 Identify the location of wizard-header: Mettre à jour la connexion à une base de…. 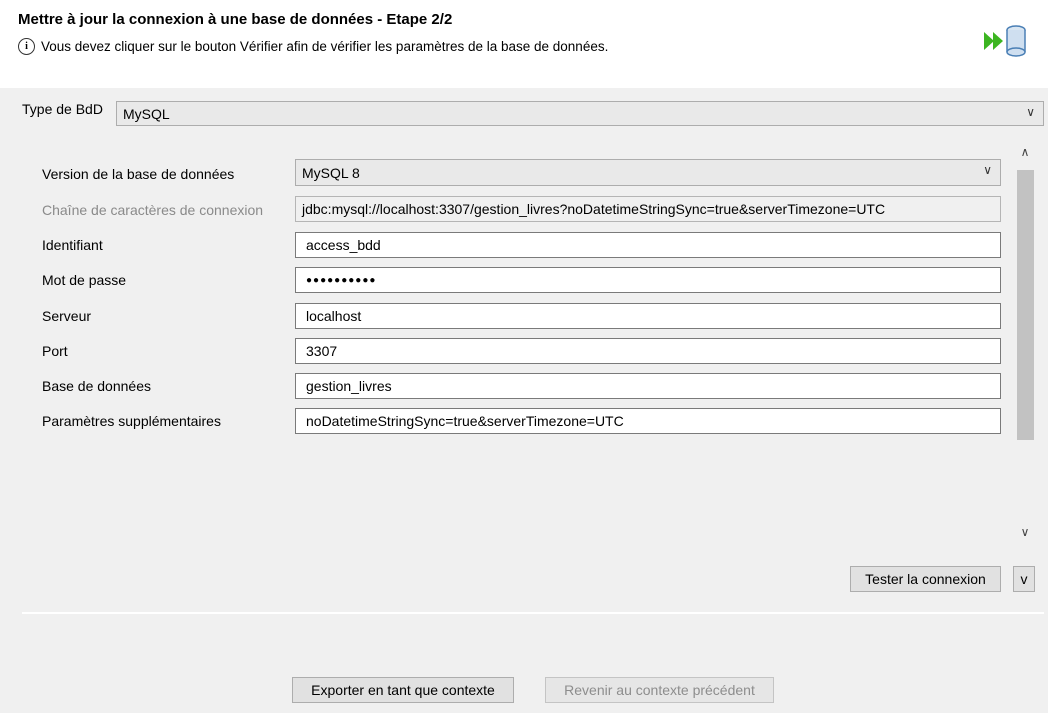
(524, 44).